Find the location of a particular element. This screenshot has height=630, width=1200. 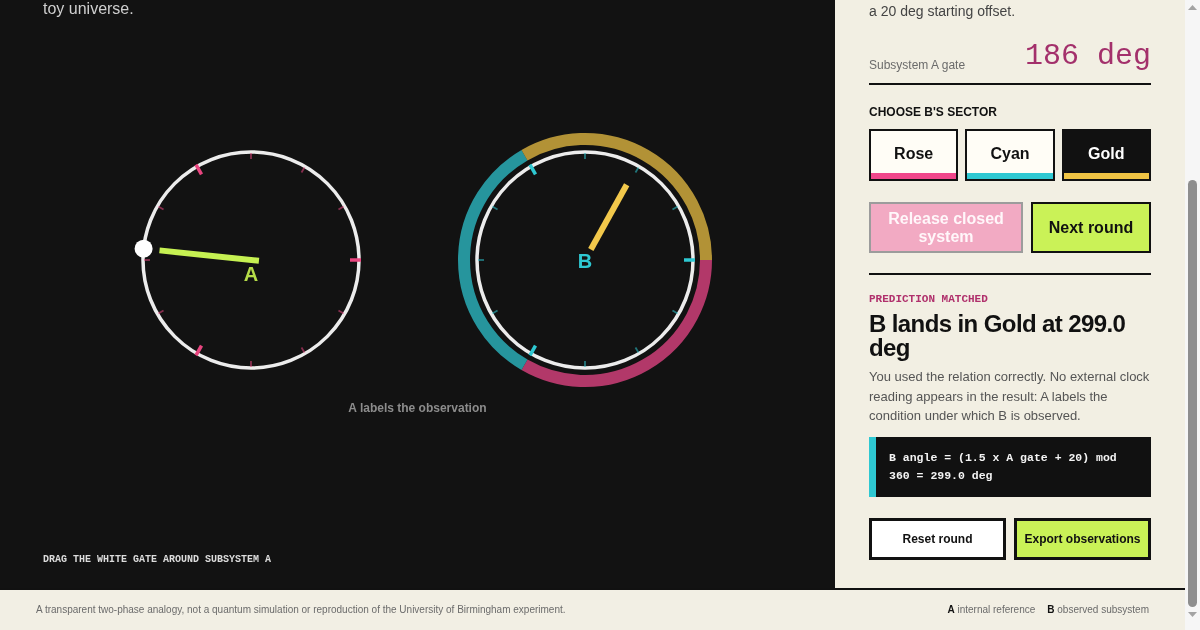

formula-block: B angle = (1.5 x A gate + 20) mod 360 = 299.0 deg is located at coordinates (1010, 466).